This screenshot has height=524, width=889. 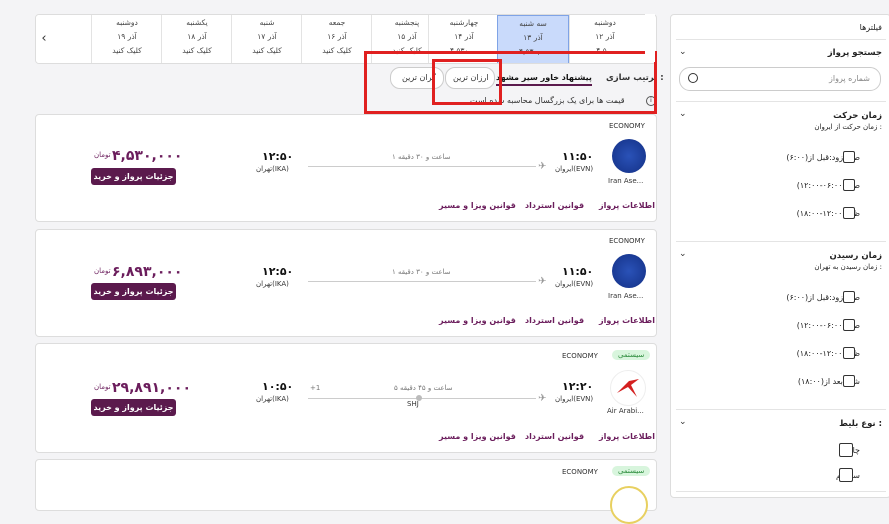 I want to click on date-day: سه شنبه, so click(x=533, y=23).